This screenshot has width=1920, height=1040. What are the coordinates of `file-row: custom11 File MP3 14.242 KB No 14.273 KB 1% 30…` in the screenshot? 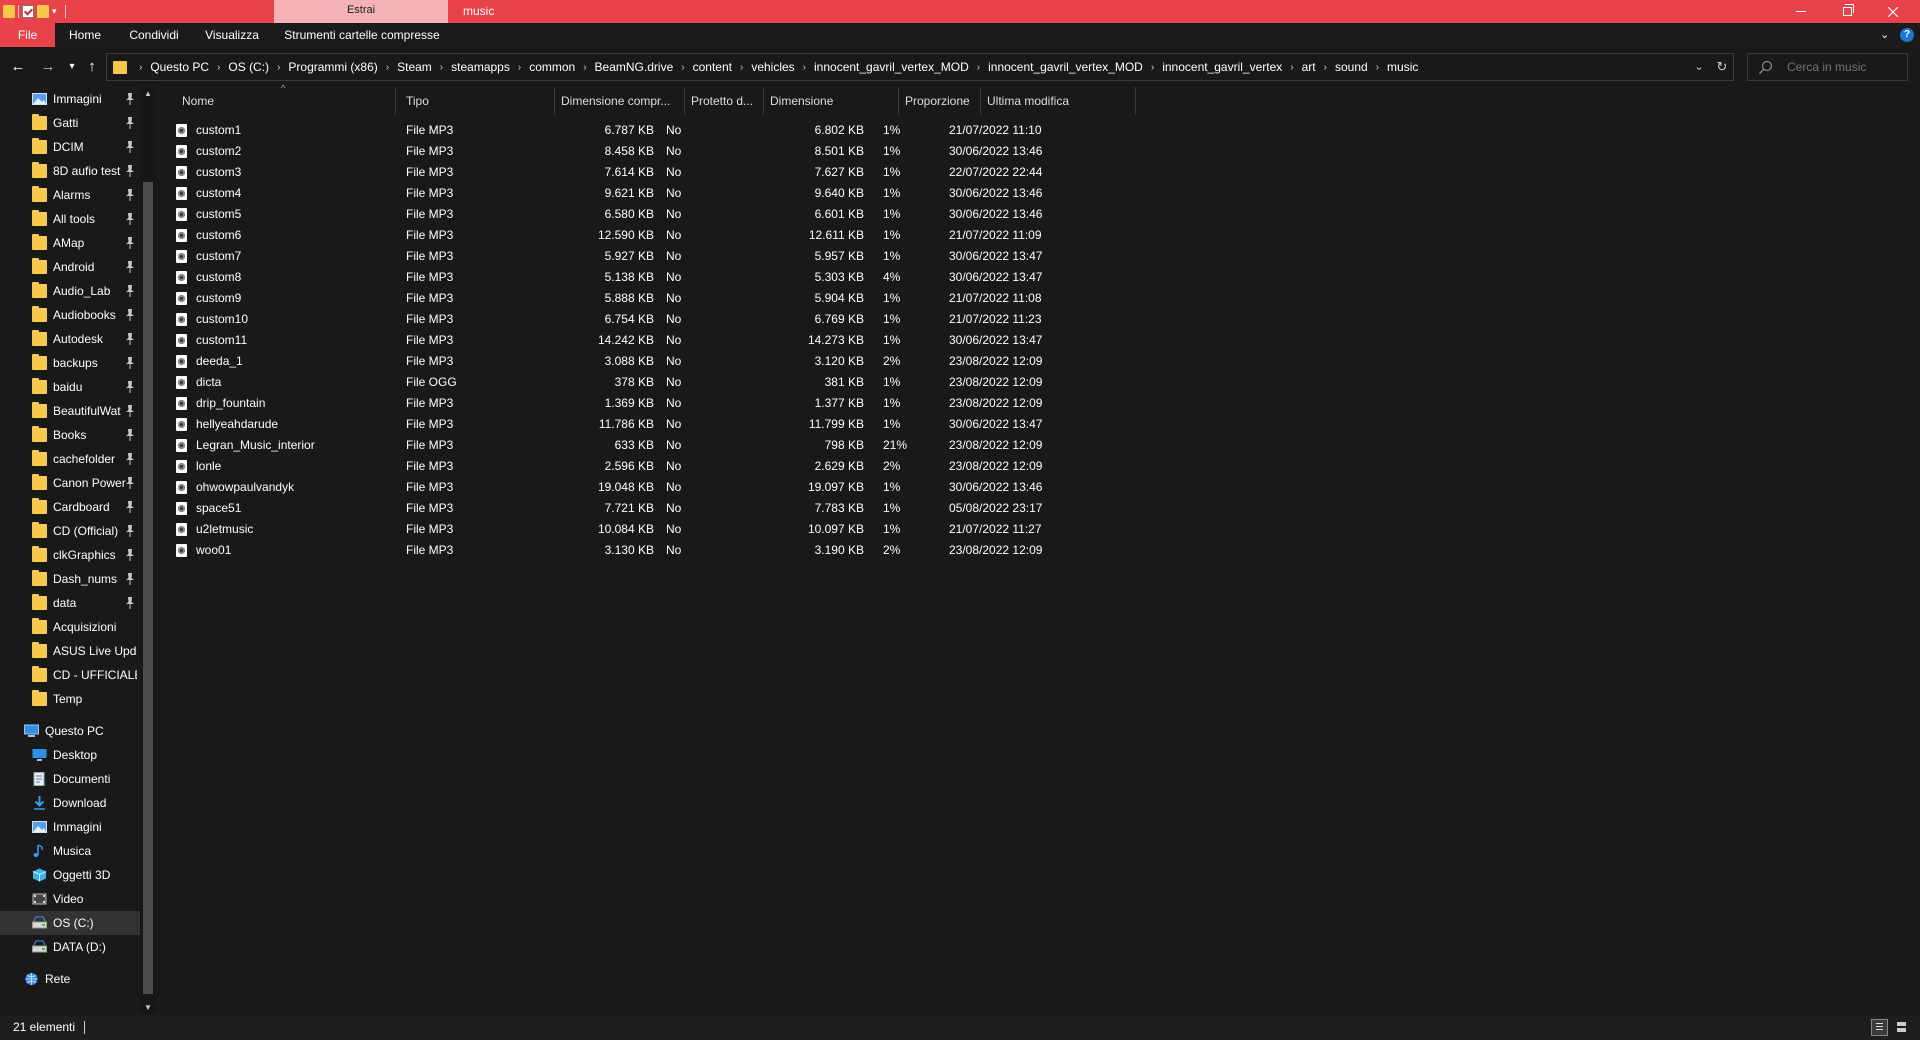 It's located at (776, 340).